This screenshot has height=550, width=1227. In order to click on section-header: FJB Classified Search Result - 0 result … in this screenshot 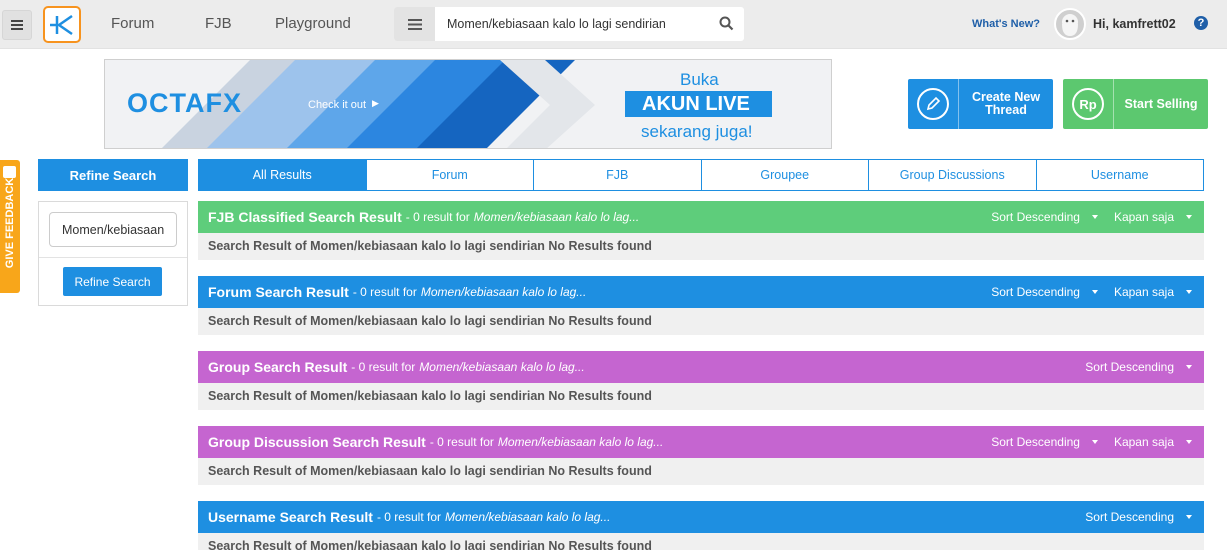, I will do `click(701, 217)`.